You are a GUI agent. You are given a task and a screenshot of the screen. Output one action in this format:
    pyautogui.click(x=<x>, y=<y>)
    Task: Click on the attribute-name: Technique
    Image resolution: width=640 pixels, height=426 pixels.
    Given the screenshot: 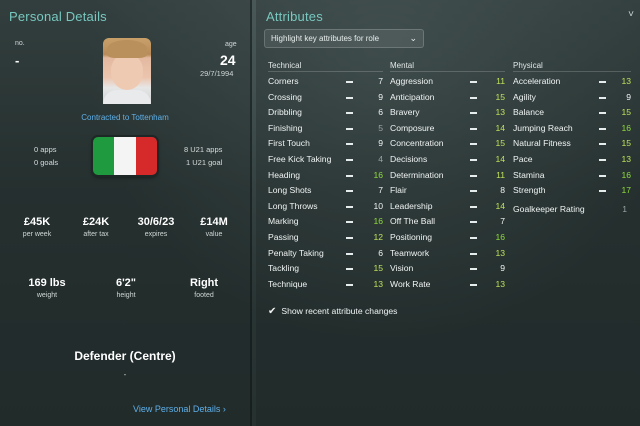 What is the action you would take?
    pyautogui.click(x=288, y=283)
    